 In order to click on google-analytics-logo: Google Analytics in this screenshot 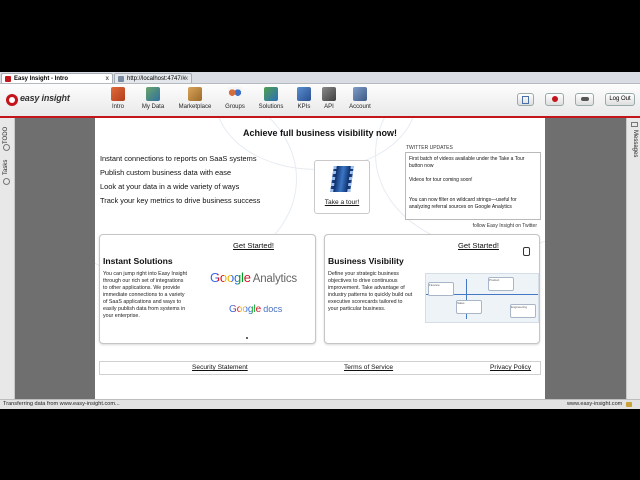, I will do `click(253, 277)`.